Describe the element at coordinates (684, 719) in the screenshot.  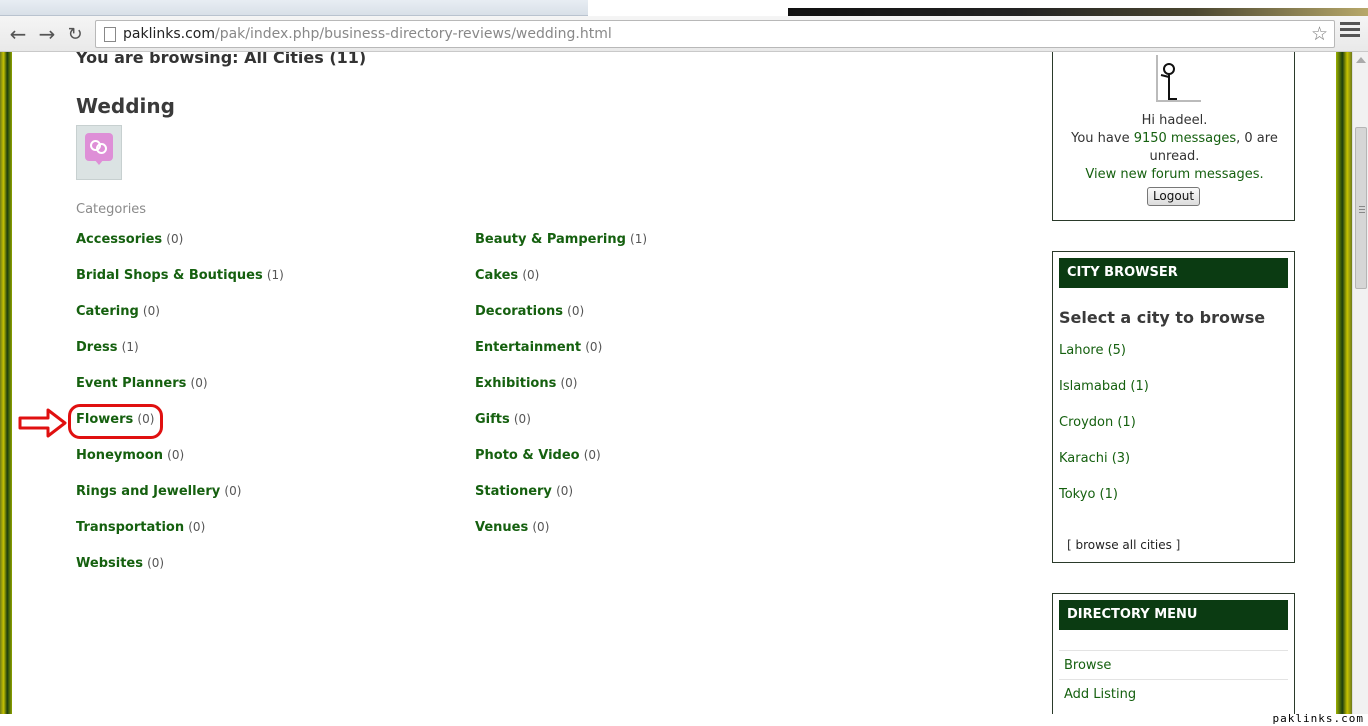
I see `footer-strip: paklinks.com` at that location.